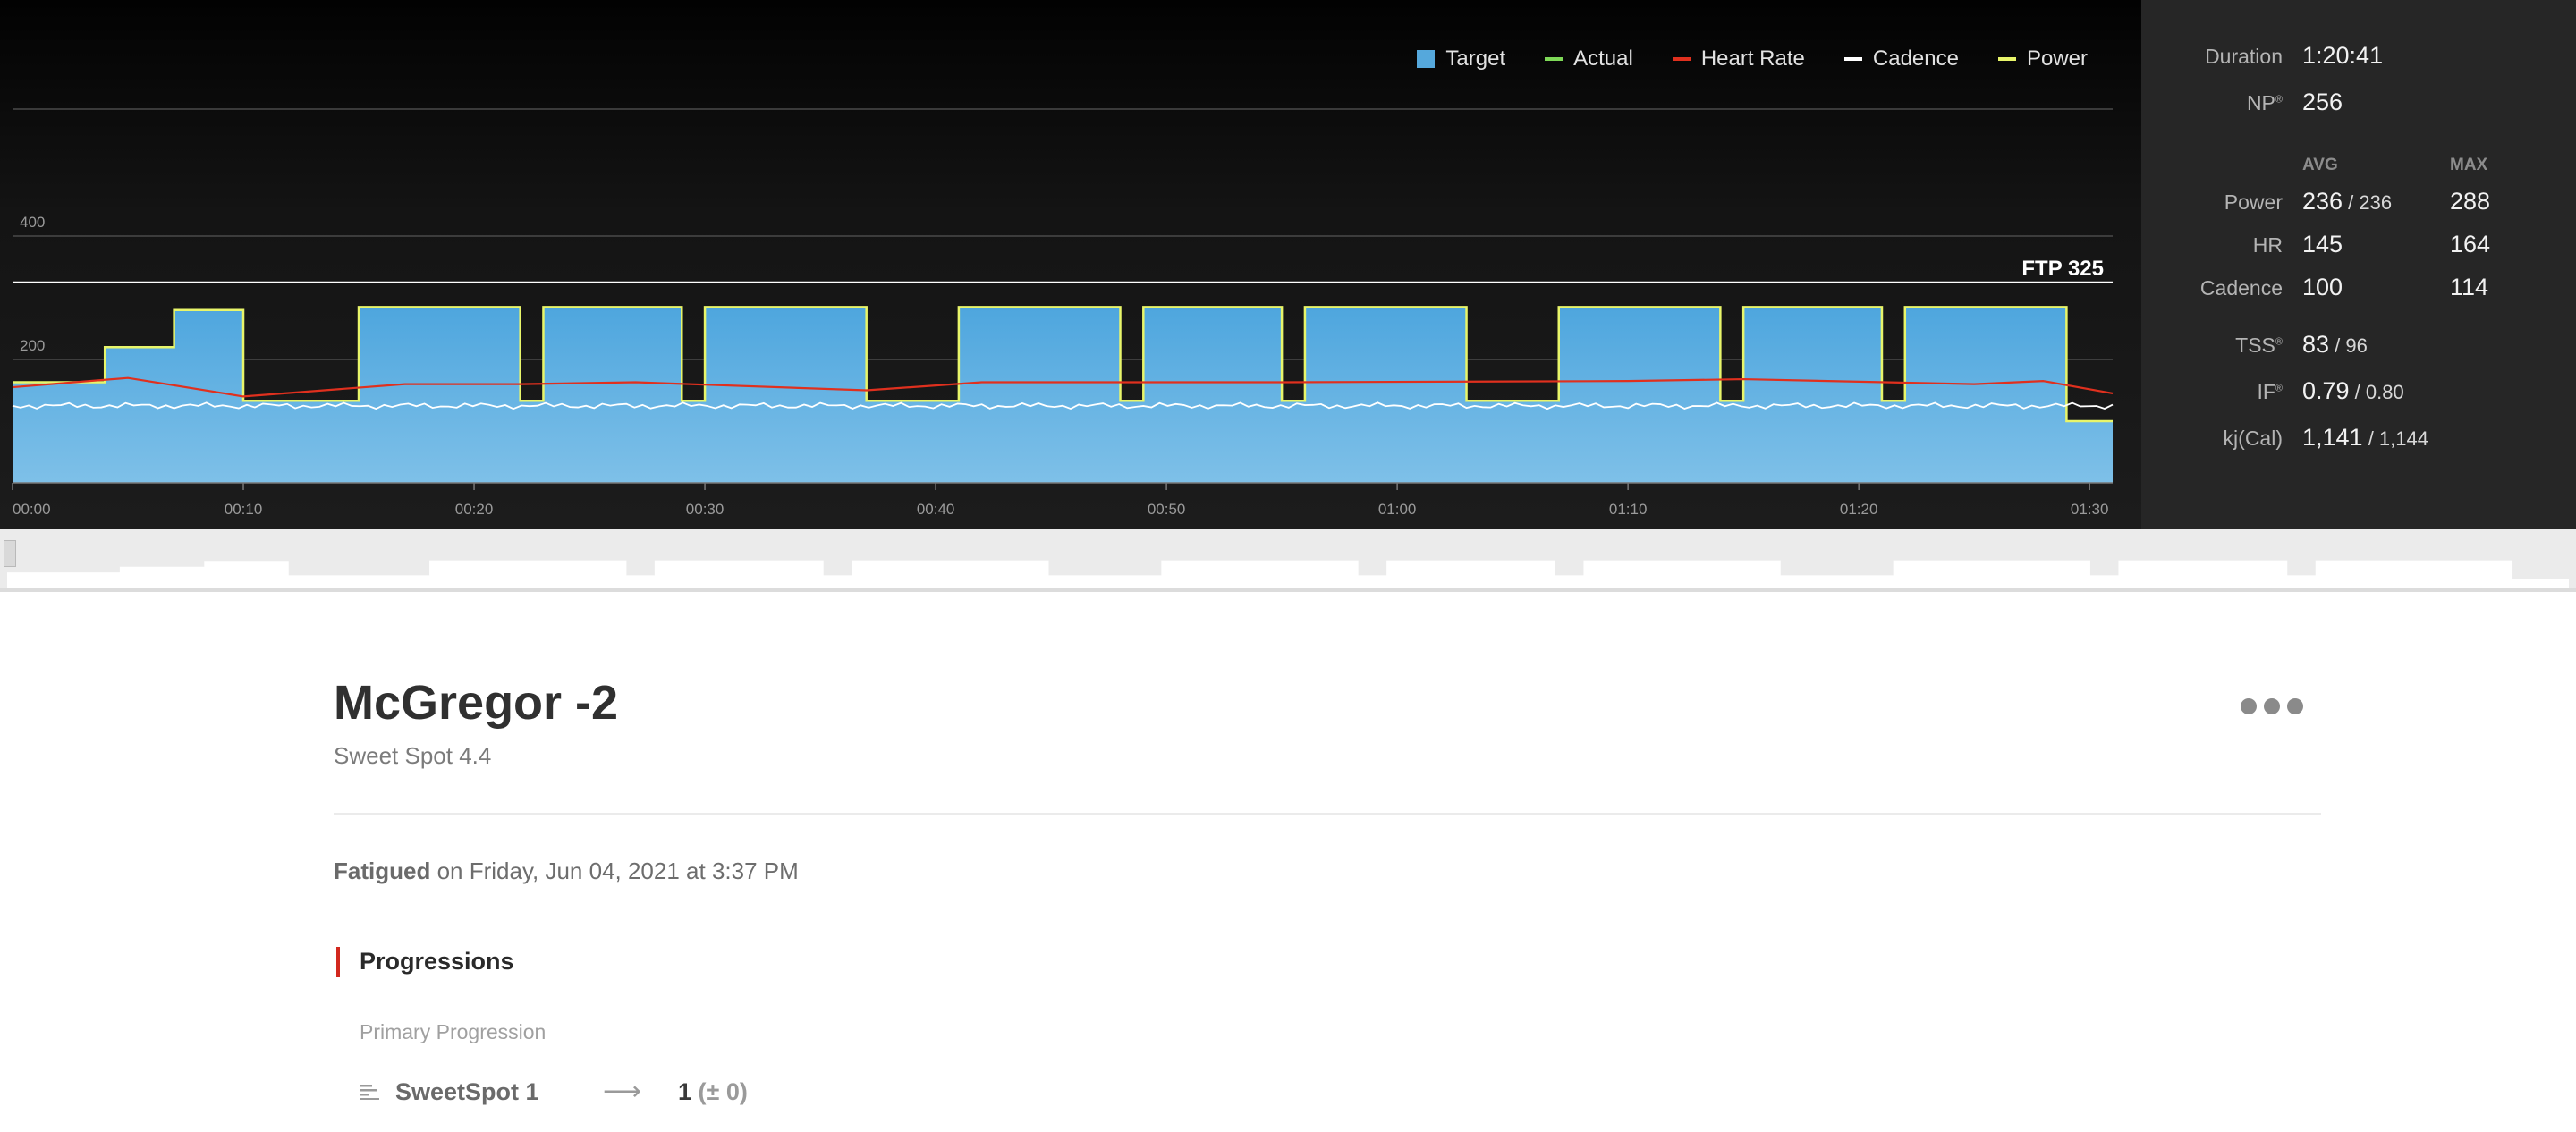 This screenshot has width=2576, height=1132. Describe the element at coordinates (2062, 269) in the screenshot. I see `ftp-label: FTP 325` at that location.